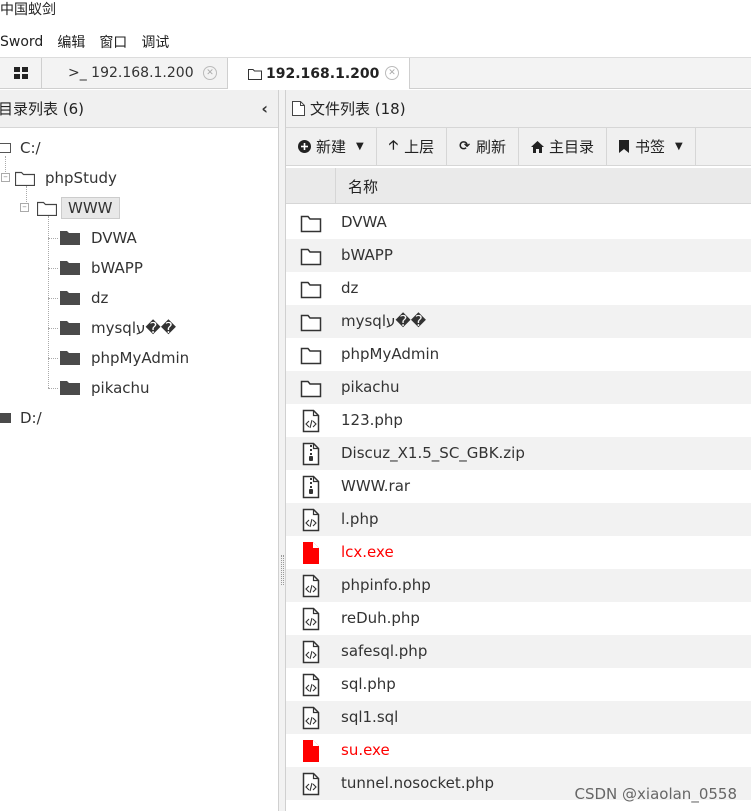 This screenshot has width=751, height=811. I want to click on menu-item-window: 窗口, so click(113, 42).